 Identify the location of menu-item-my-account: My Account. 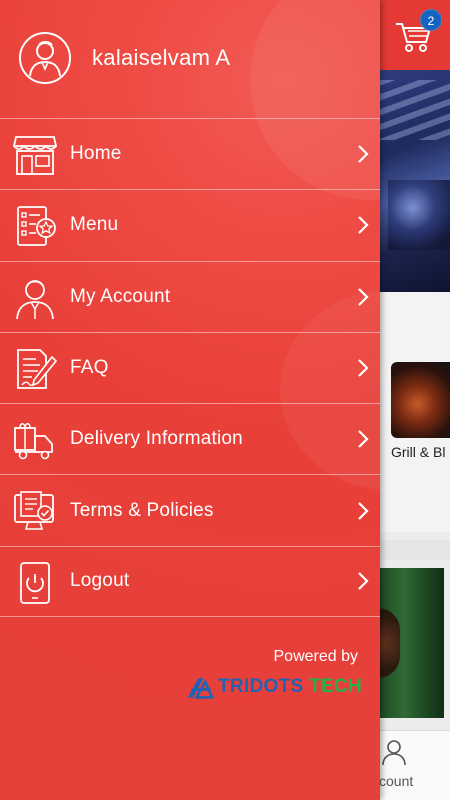
(190, 296).